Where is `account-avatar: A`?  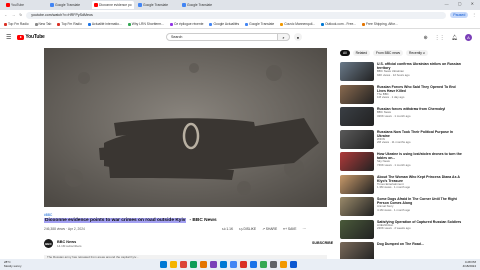
account-avatar: A is located at coordinates (468, 37).